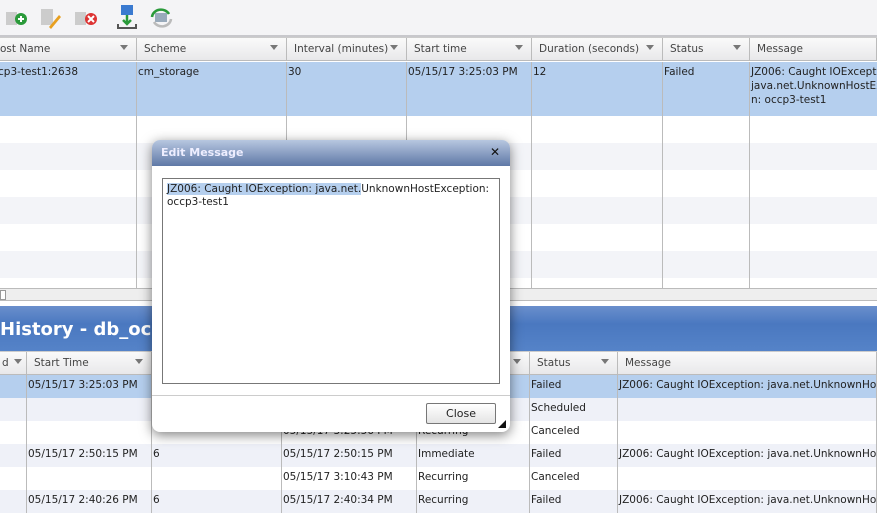 The image size is (877, 513). I want to click on col-label: d, so click(5, 363).